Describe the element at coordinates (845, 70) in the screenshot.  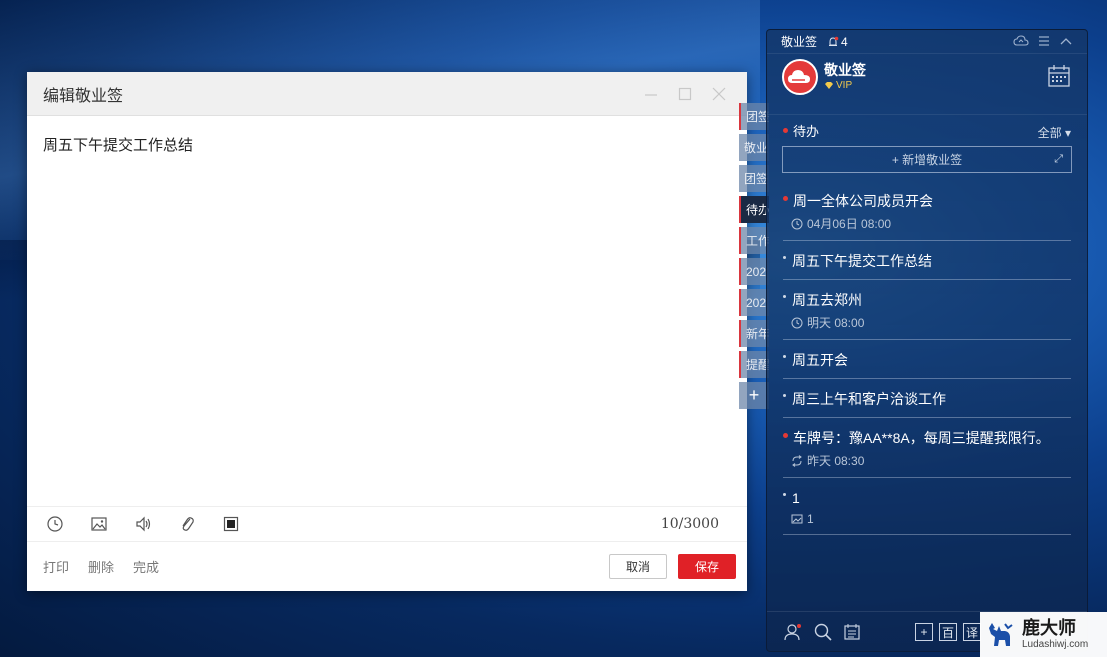
I see `app-name: 敬业签` at that location.